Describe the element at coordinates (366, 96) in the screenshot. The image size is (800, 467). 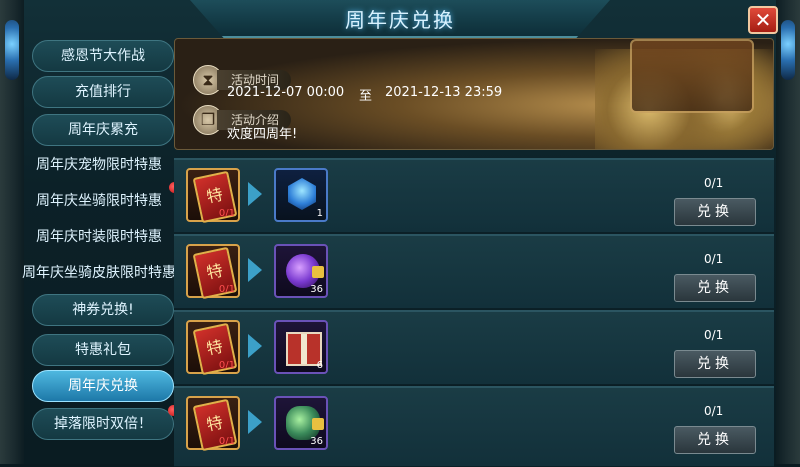
I see `event-time-separator: 至` at that location.